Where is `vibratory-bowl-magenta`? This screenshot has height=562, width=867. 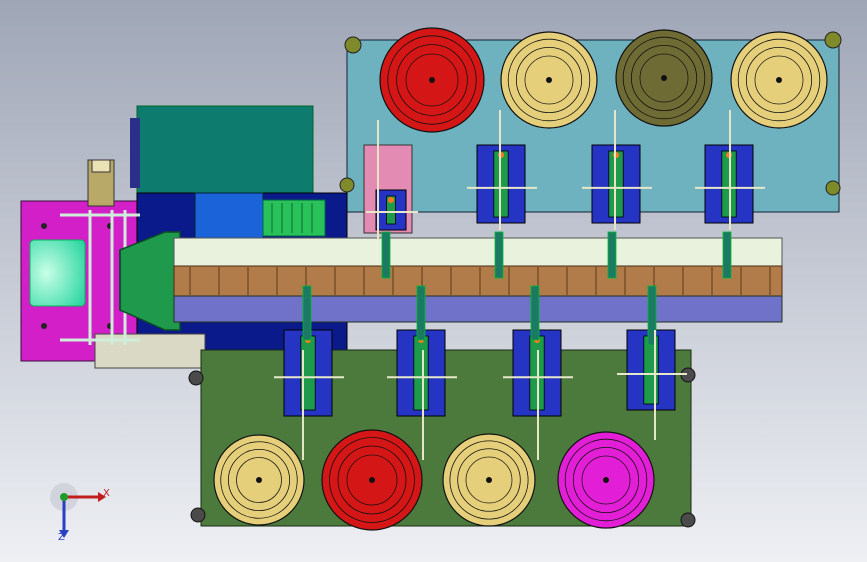
vibratory-bowl-magenta is located at coordinates (606, 480).